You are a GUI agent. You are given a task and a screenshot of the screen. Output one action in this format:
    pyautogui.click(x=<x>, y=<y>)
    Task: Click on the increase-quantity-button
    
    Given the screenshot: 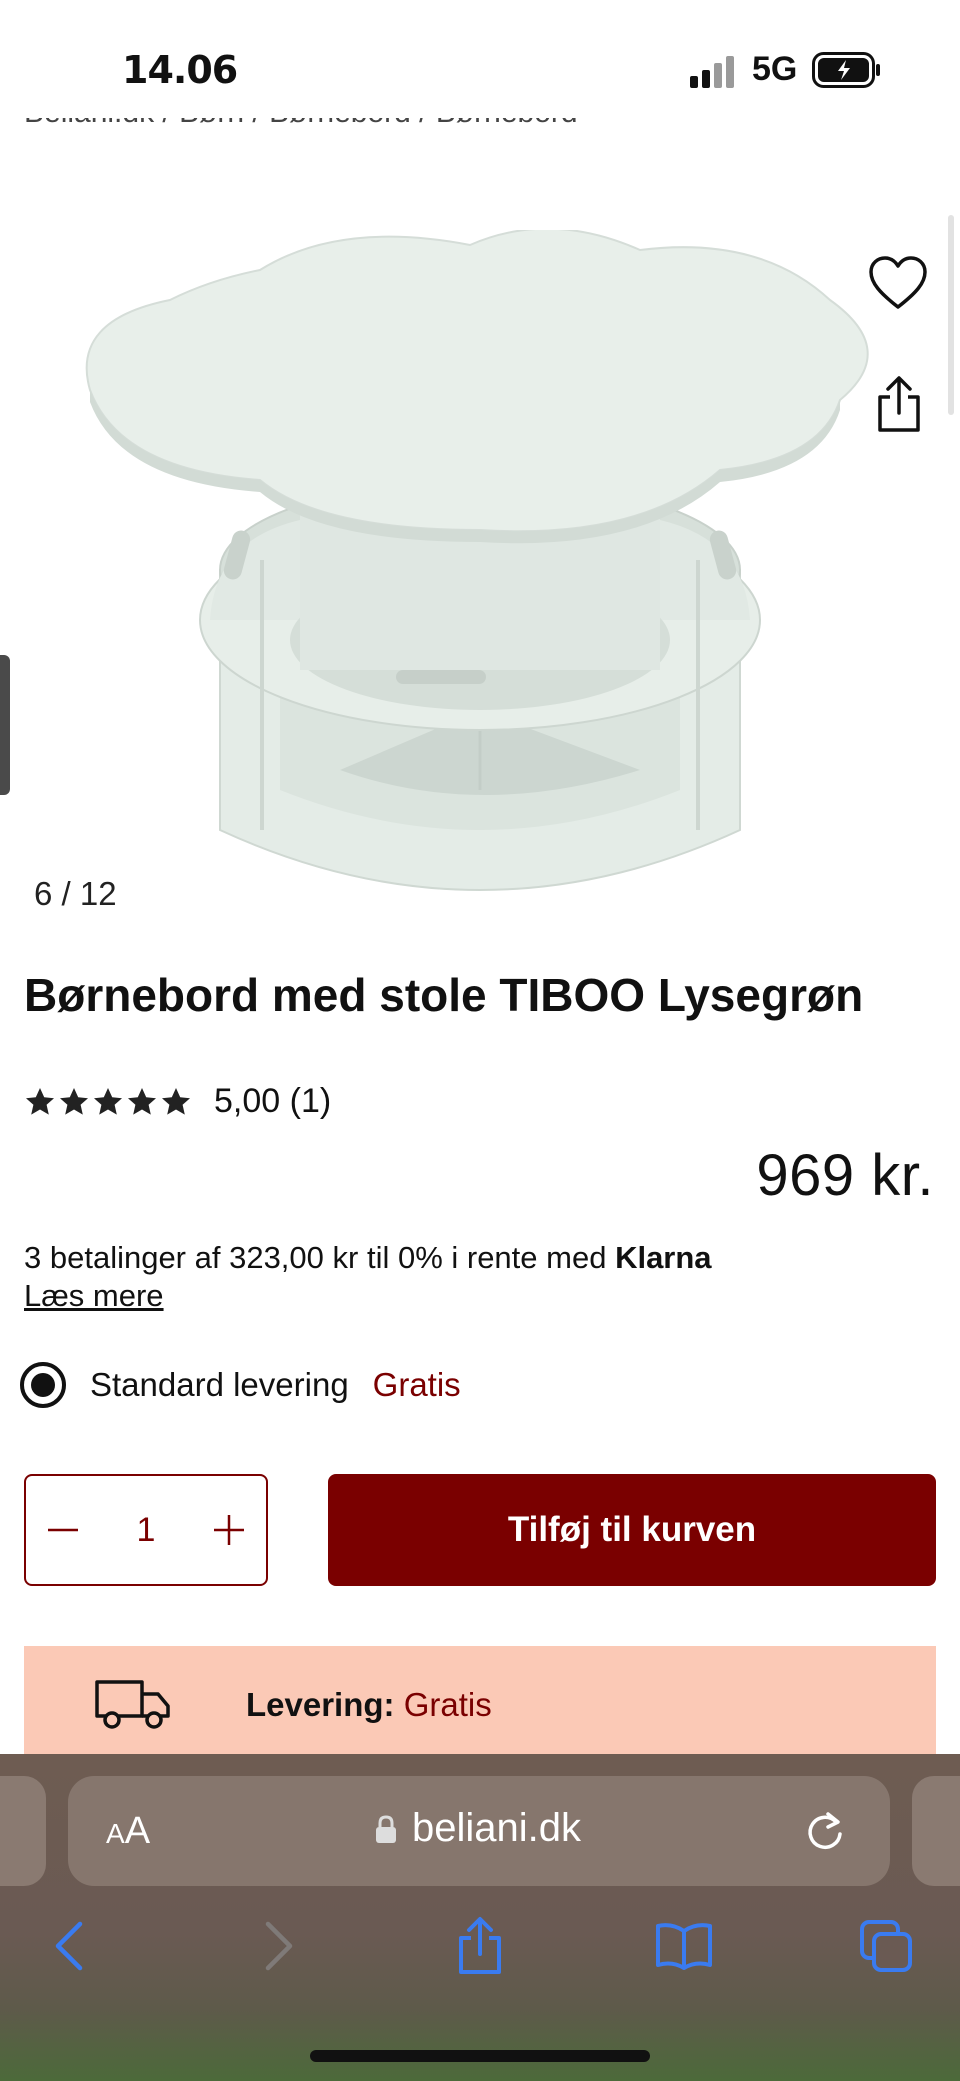 What is the action you would take?
    pyautogui.click(x=229, y=1530)
    